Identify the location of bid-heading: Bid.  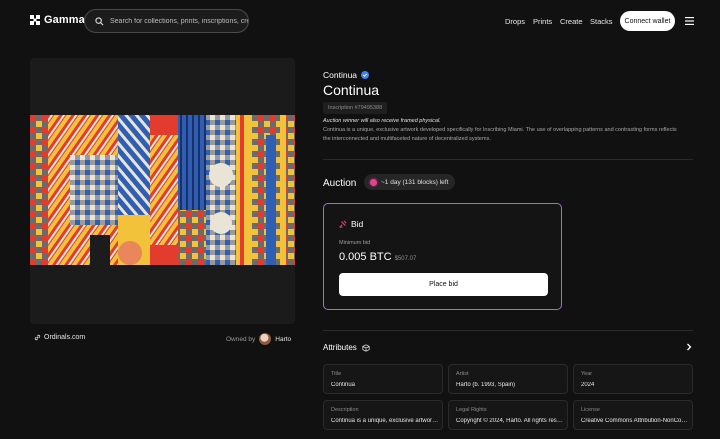
(351, 224).